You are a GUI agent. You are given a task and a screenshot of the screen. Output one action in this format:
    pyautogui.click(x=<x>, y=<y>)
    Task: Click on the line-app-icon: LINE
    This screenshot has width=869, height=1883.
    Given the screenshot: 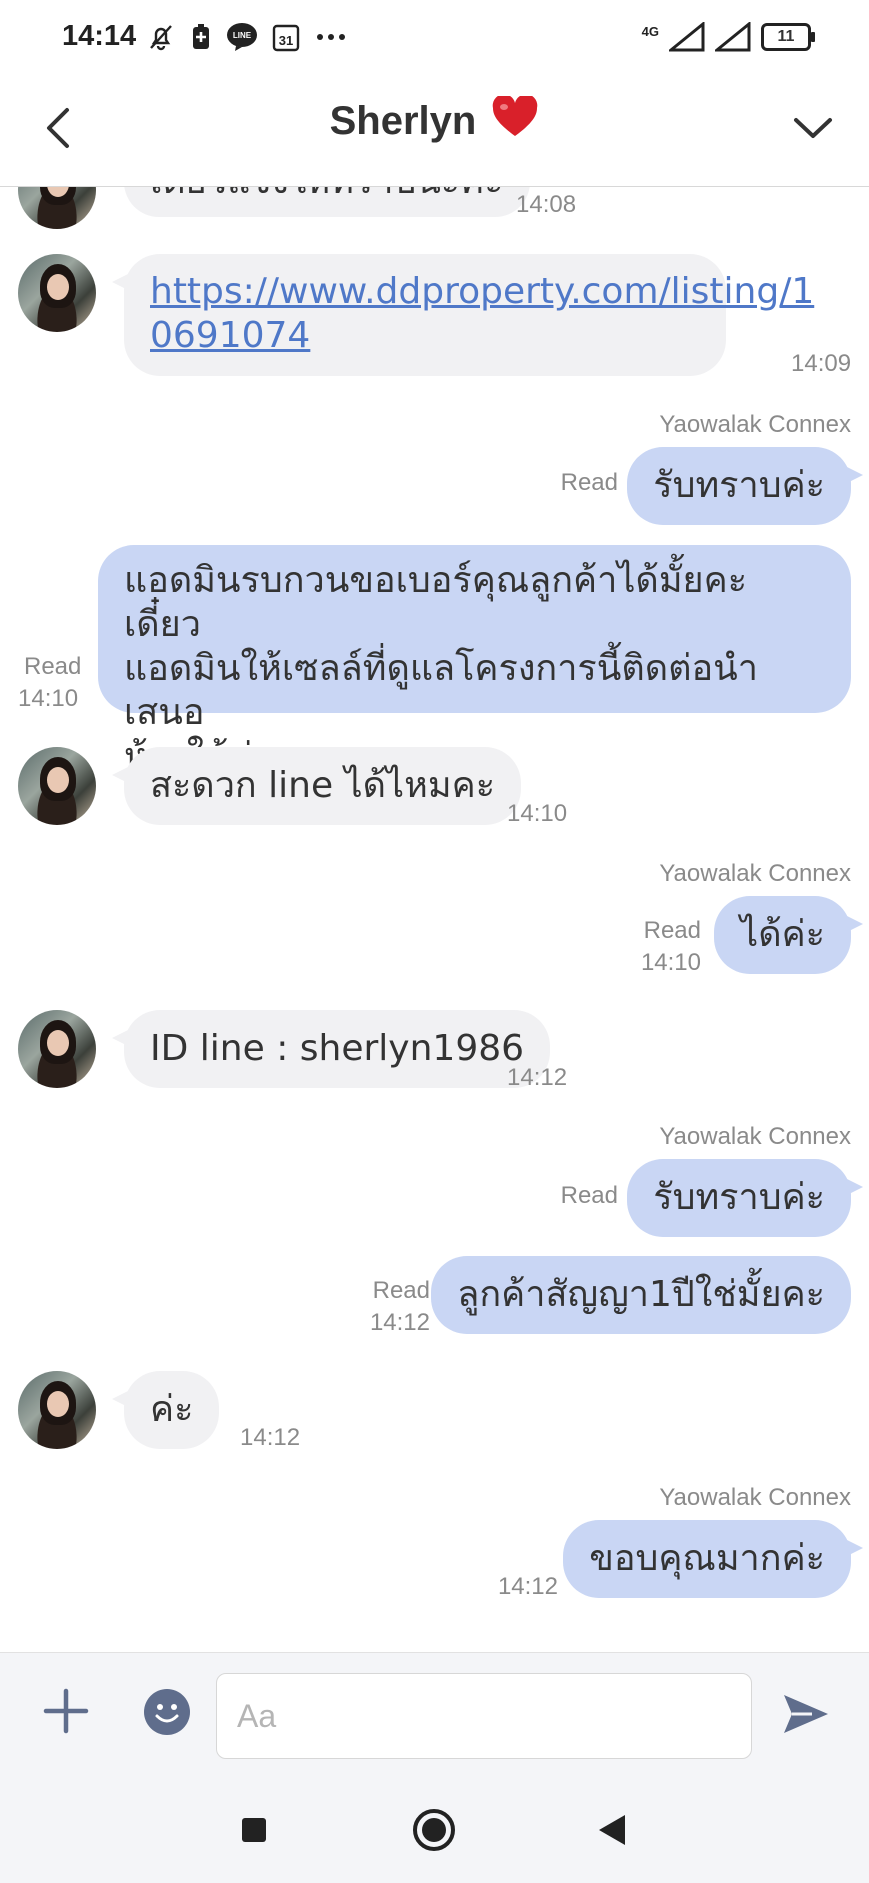 What is the action you would take?
    pyautogui.click(x=242, y=37)
    